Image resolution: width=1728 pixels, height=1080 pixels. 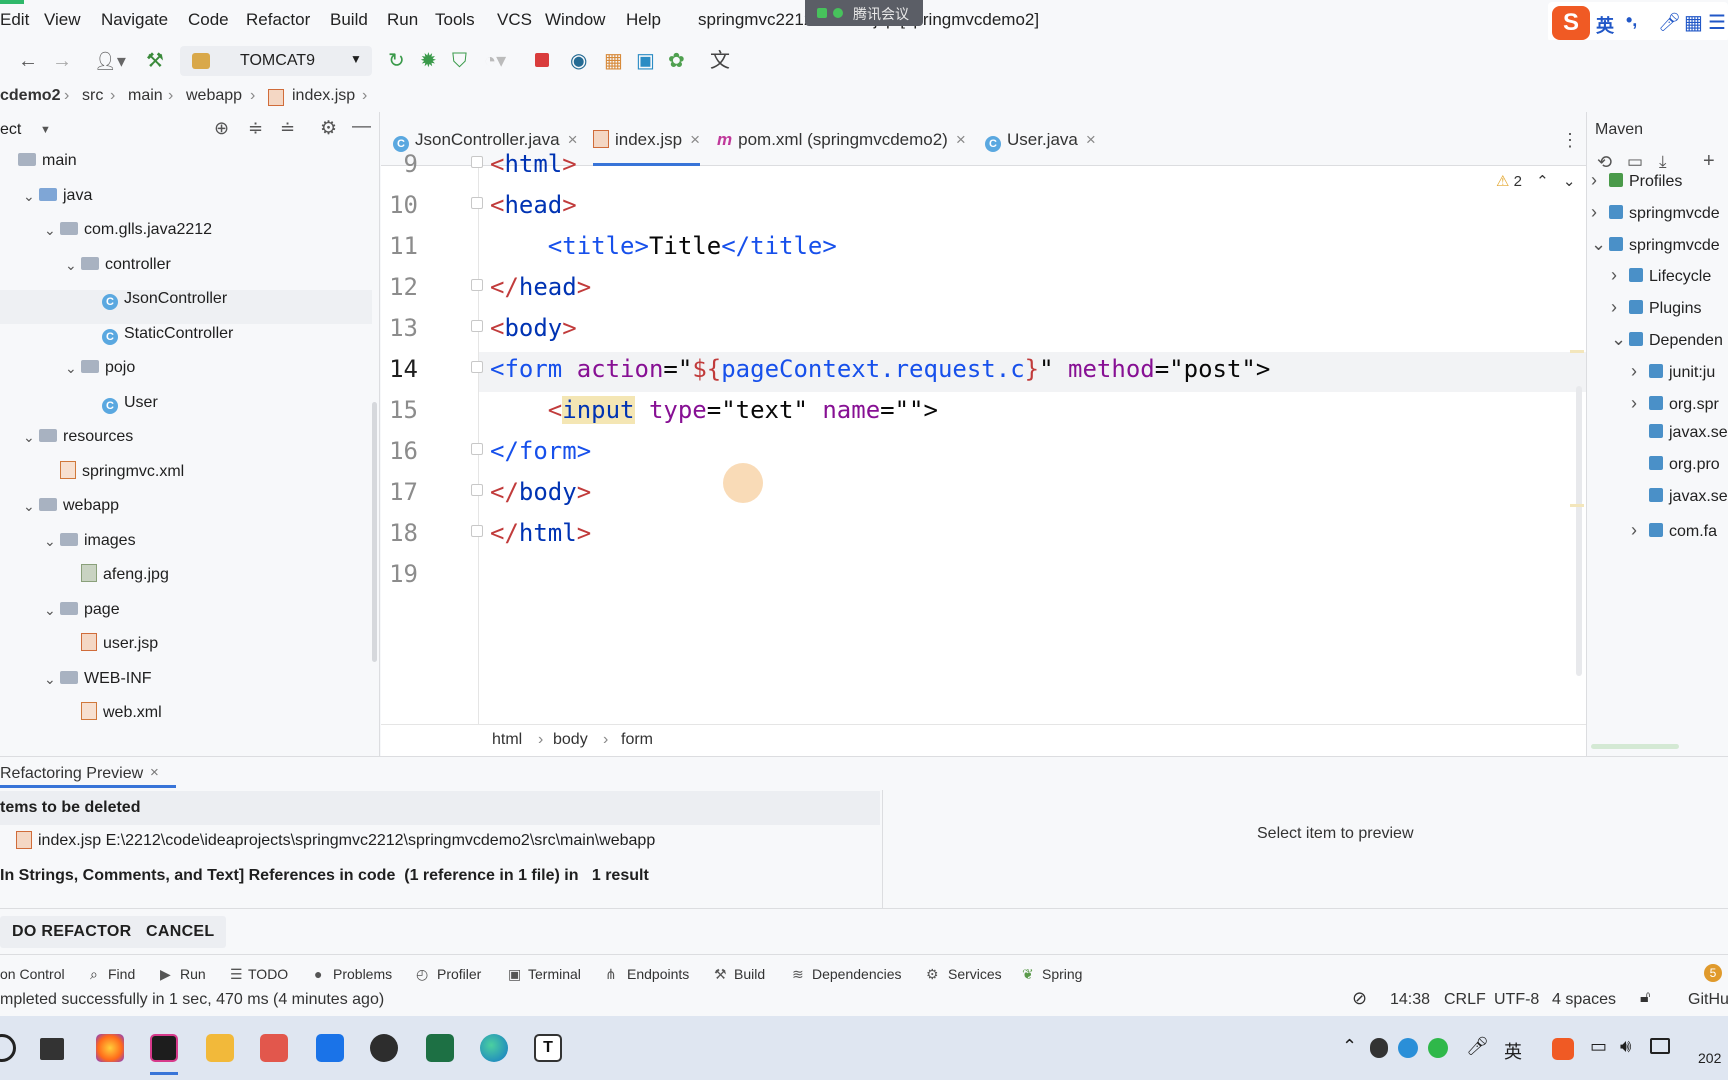 I want to click on typora-icon: T, so click(x=548, y=1048).